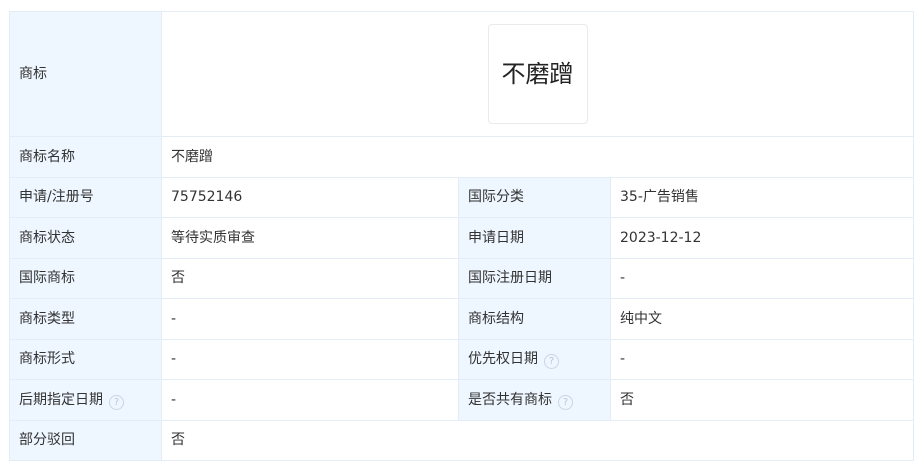  I want to click on trademark-image-label: 商标, so click(85, 74).